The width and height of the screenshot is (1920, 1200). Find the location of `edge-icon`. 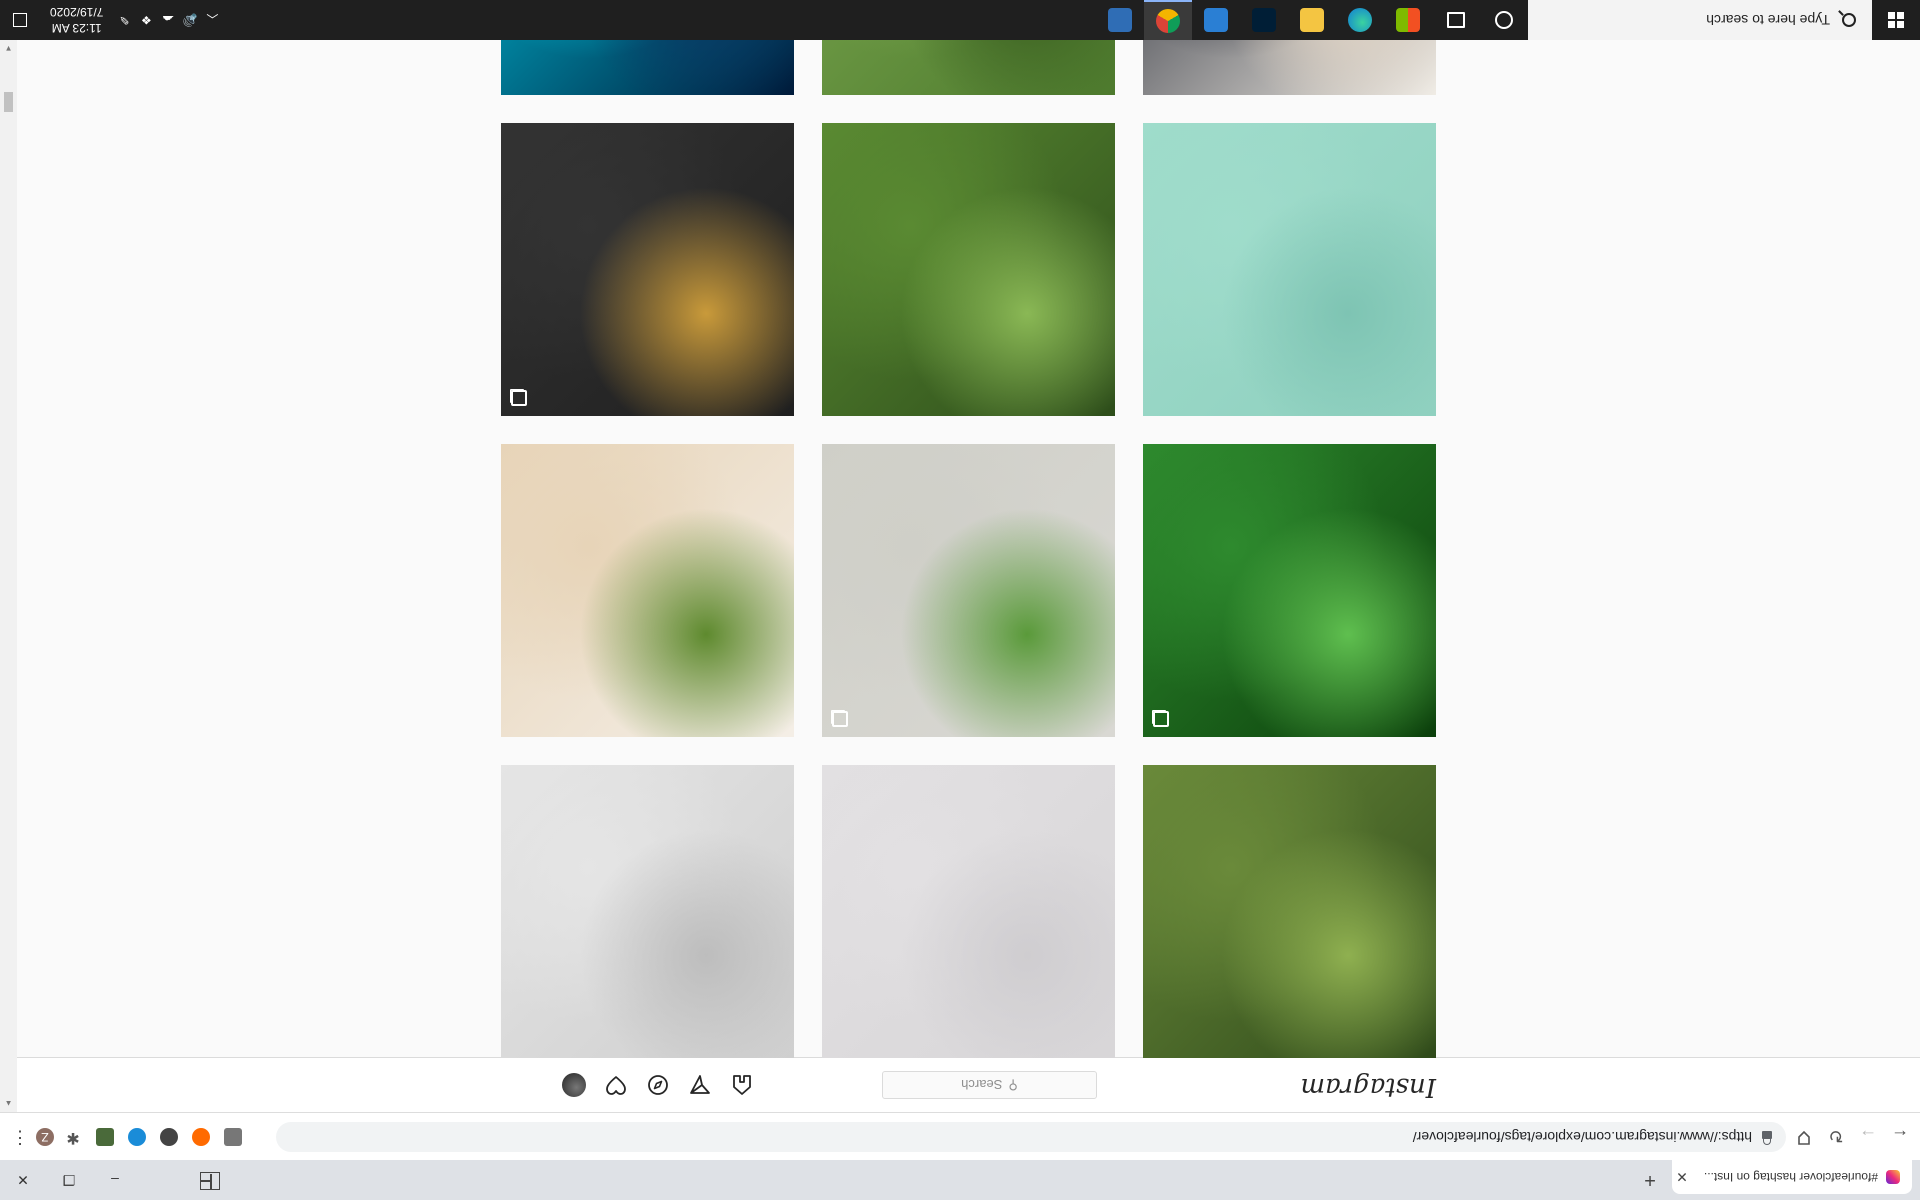

edge-icon is located at coordinates (1360, 20).